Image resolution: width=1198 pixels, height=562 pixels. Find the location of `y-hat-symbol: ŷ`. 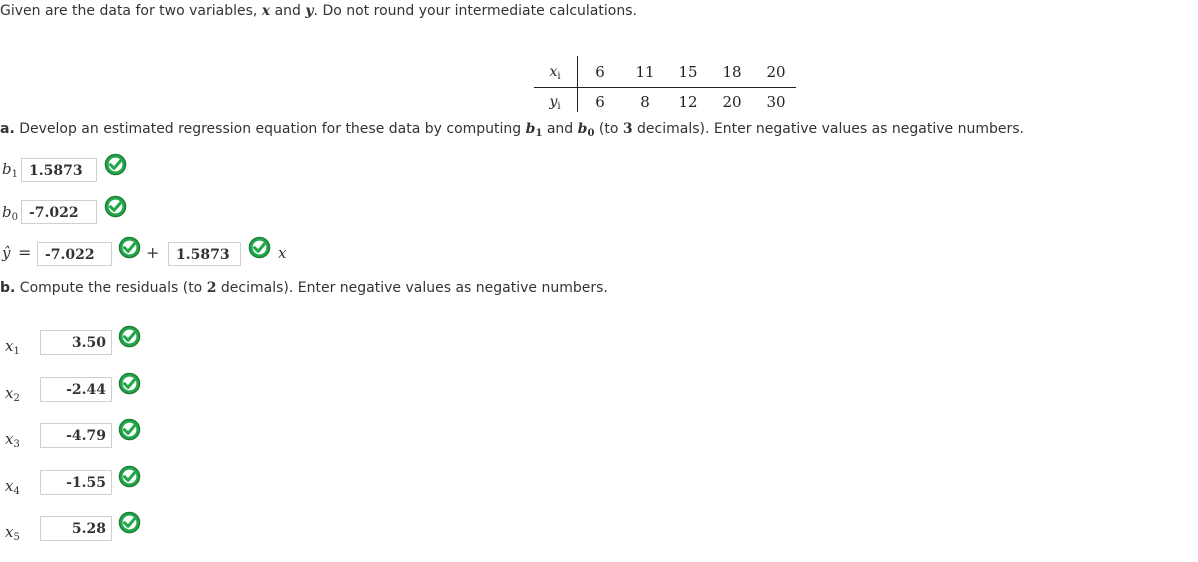

y-hat-symbol: ŷ is located at coordinates (6, 253).